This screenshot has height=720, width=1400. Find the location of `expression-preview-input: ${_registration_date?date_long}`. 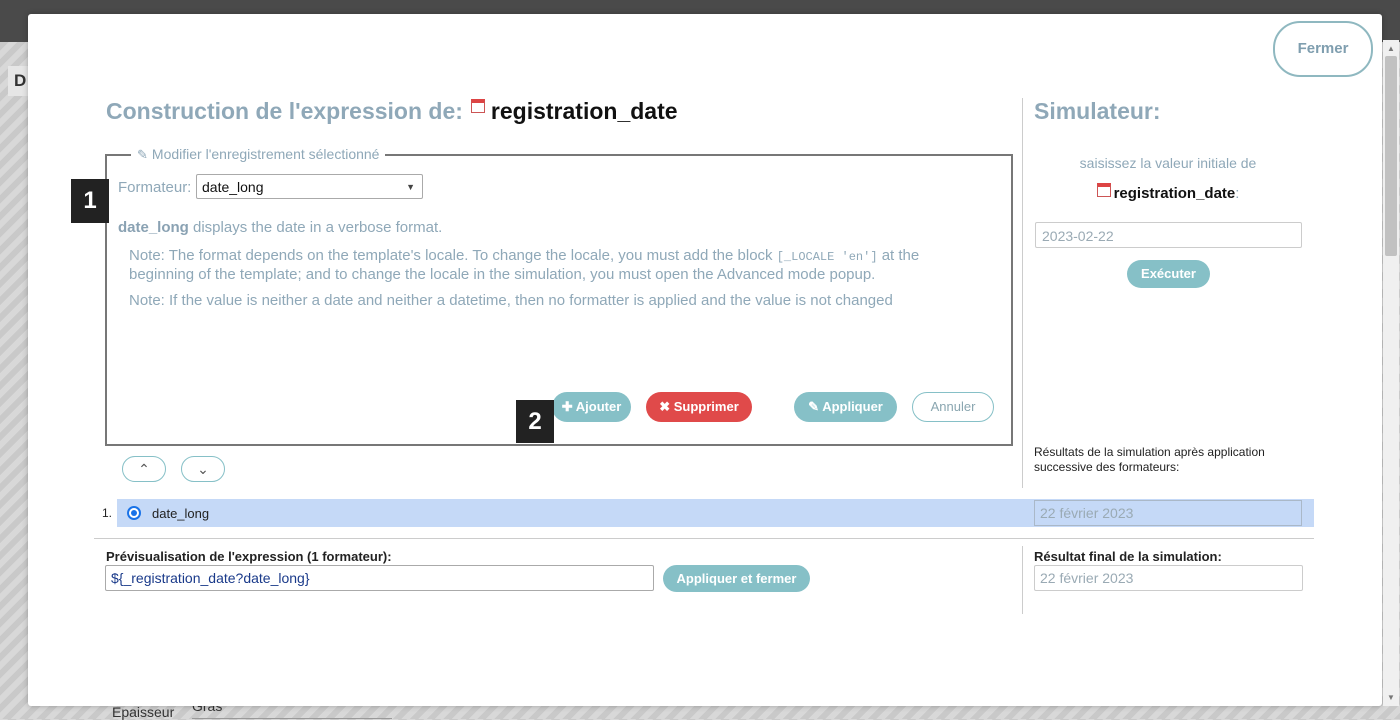

expression-preview-input: ${_registration_date?date_long} is located at coordinates (379, 578).